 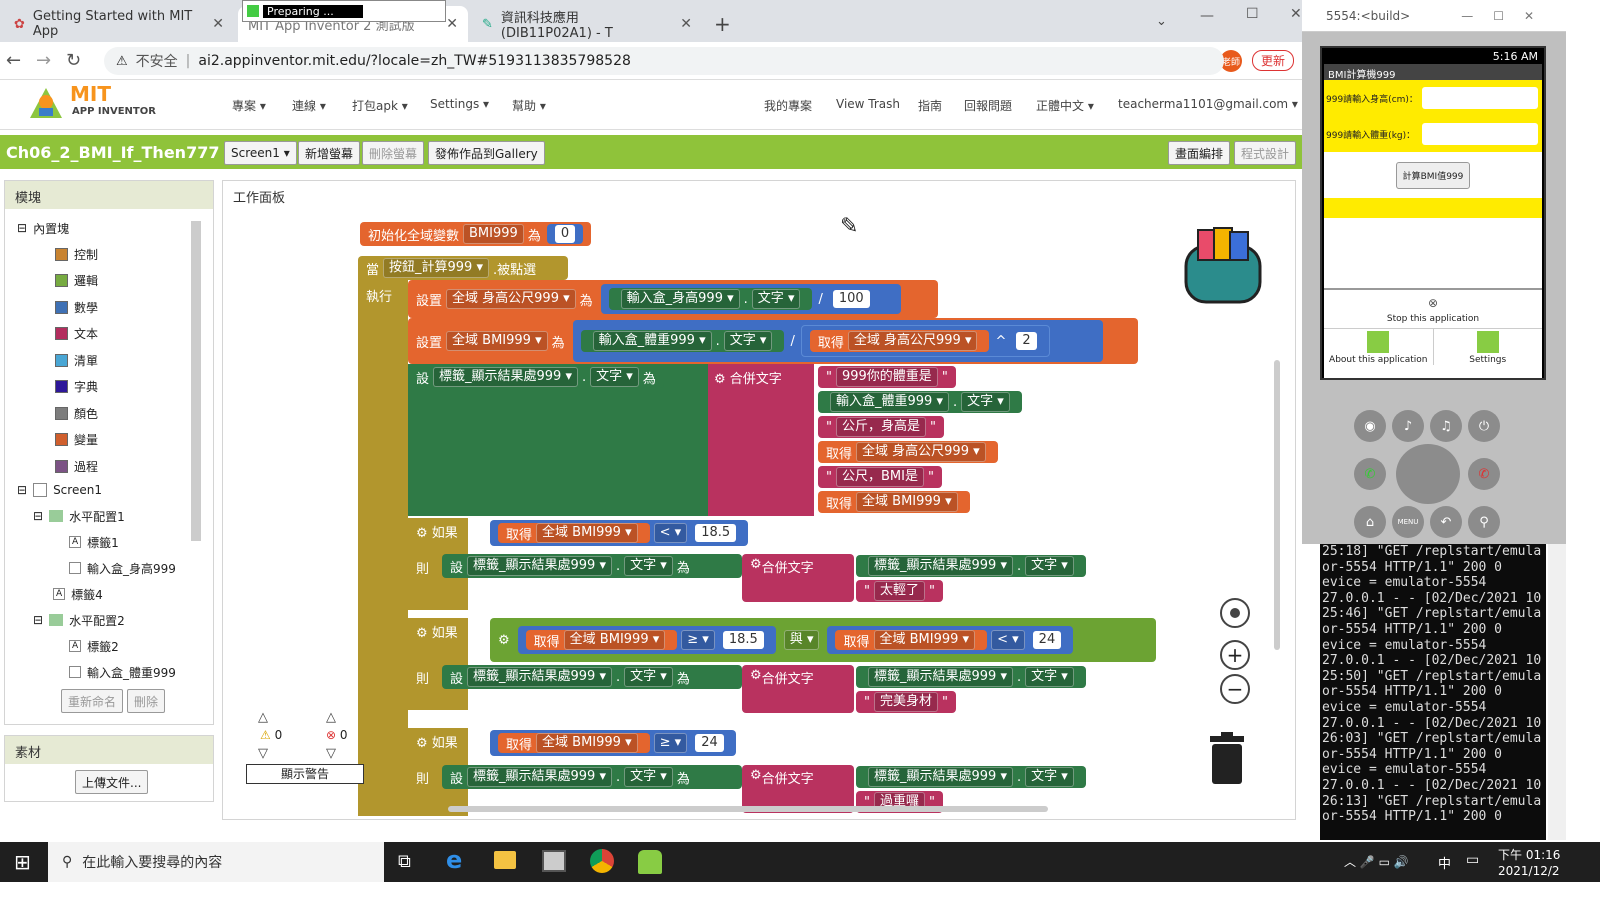 What do you see at coordinates (1408, 522) in the screenshot?
I see `menu-button: MENU` at bounding box center [1408, 522].